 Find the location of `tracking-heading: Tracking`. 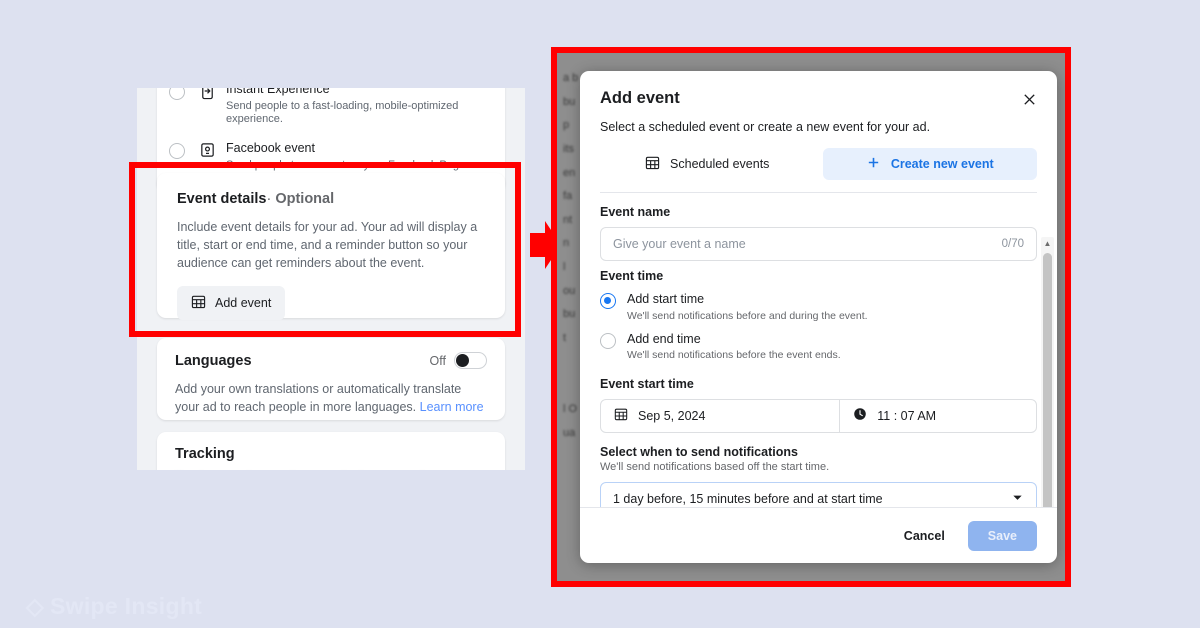

tracking-heading: Tracking is located at coordinates (205, 454).